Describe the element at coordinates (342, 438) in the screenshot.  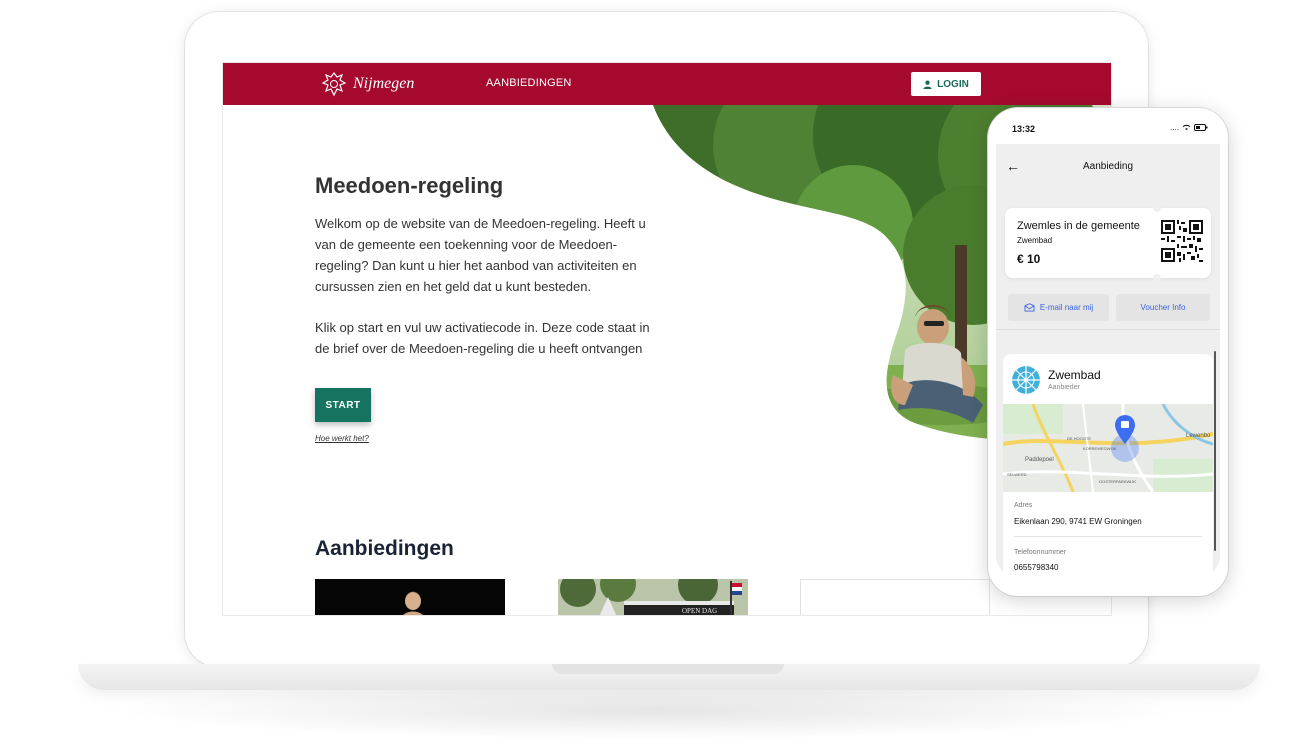
I see `how-it-works-link: Hoe werkt het?` at that location.